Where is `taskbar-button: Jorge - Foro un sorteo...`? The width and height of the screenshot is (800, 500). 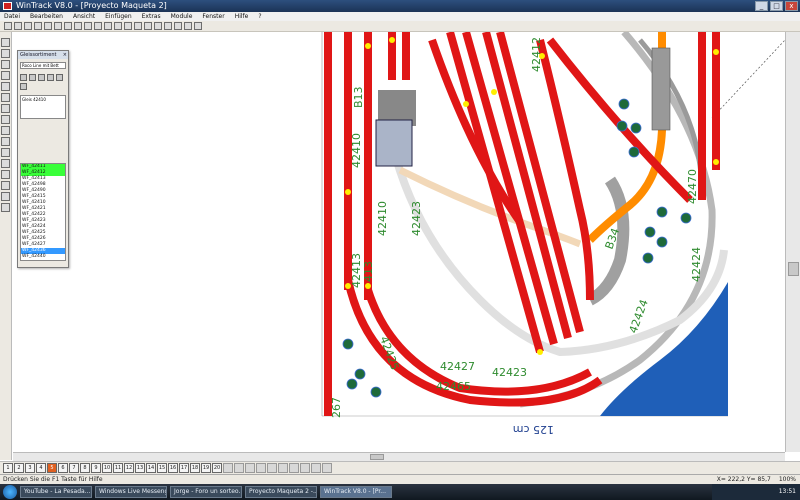
taskbar-button: Jorge - Foro un sorteo... is located at coordinates (206, 492).